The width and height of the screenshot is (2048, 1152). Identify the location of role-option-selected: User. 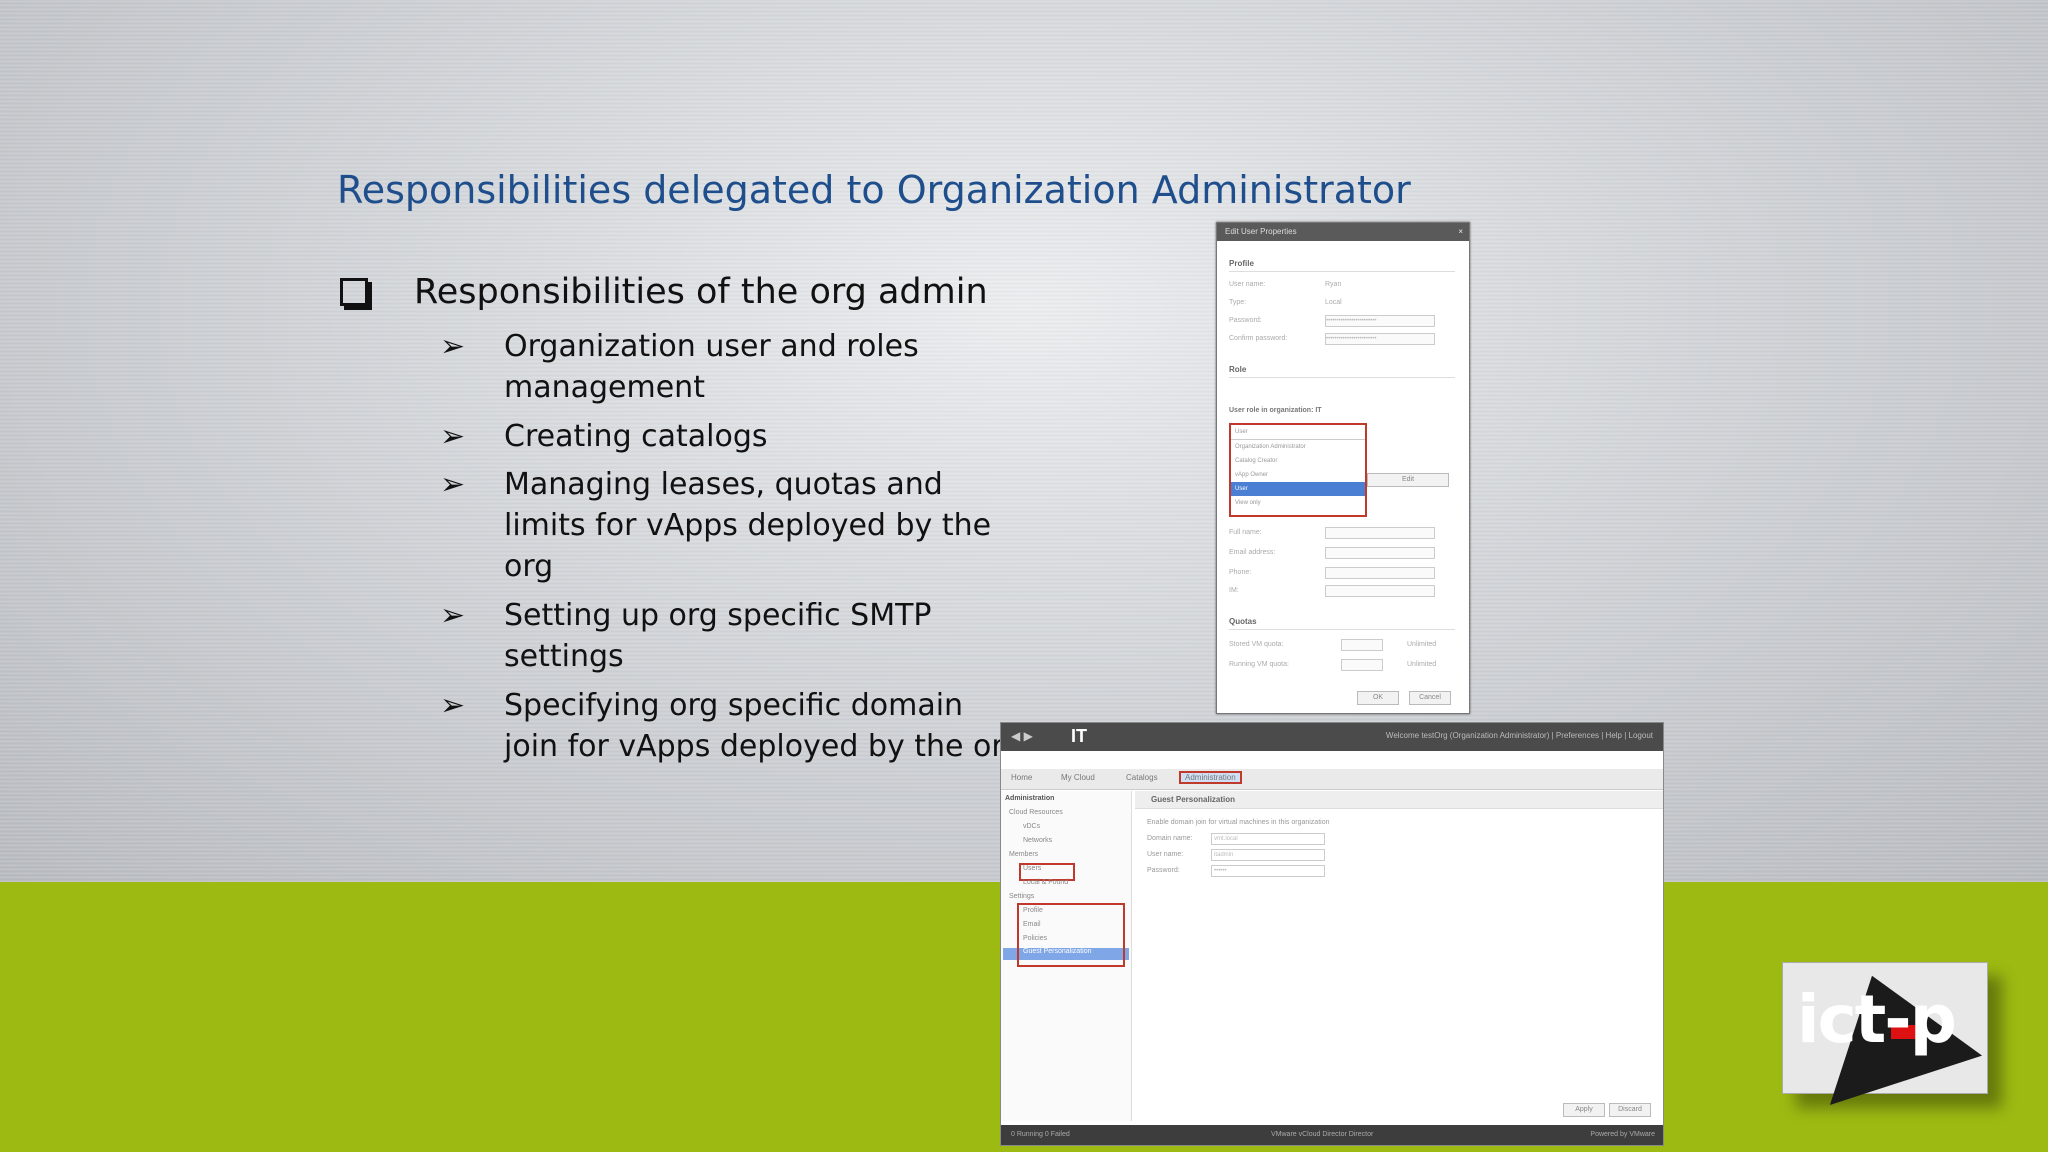
(1298, 489).